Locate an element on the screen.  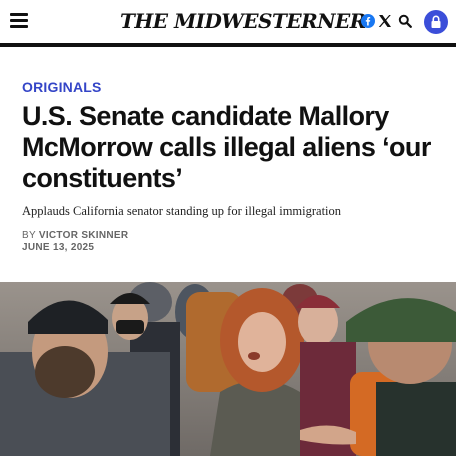
byline-prefix: BY is located at coordinates (30, 235).